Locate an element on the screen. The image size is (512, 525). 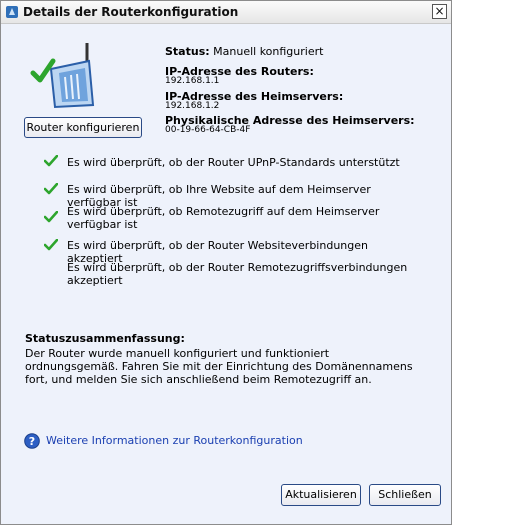
configure-router-label: Router konfigurieren is located at coordinates (83, 127).